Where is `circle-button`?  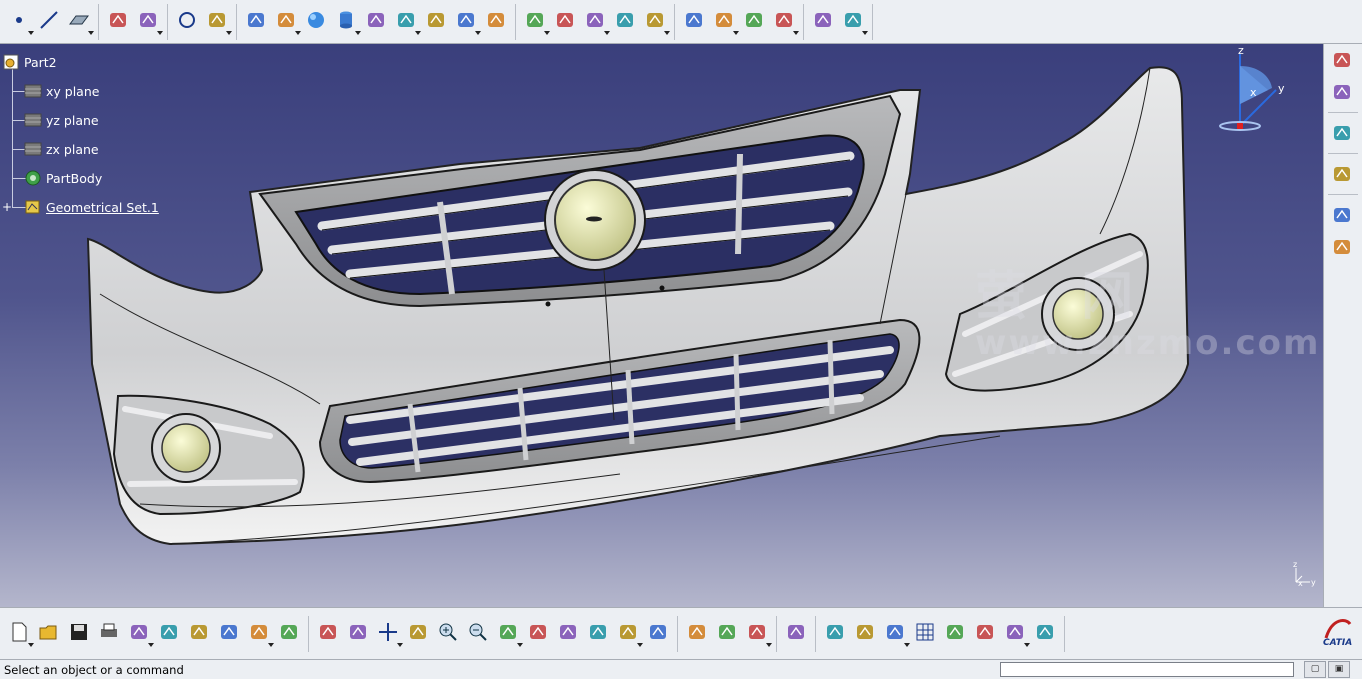
circle-button is located at coordinates (187, 22).